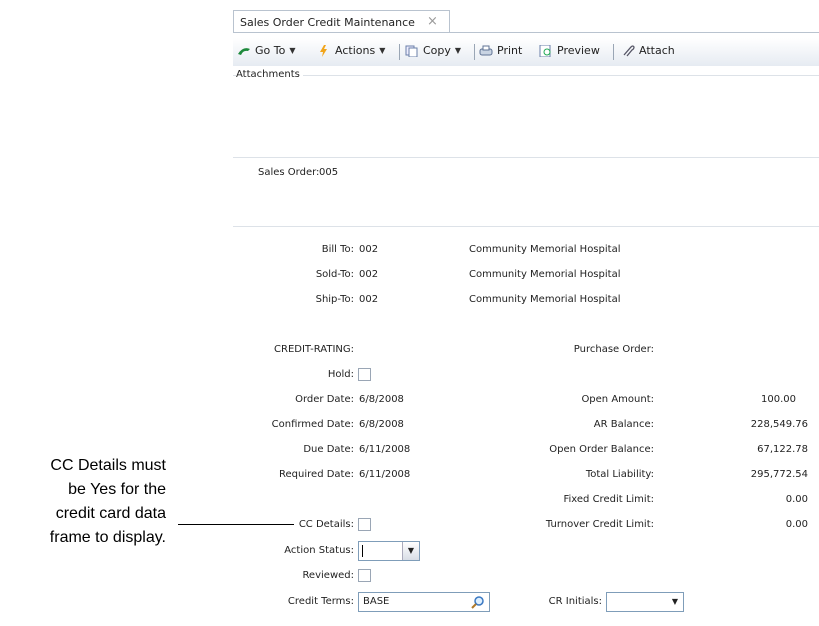 This screenshot has height=626, width=819. Describe the element at coordinates (613, 349) in the screenshot. I see `purchase-order-label: Purchase Order:` at that location.